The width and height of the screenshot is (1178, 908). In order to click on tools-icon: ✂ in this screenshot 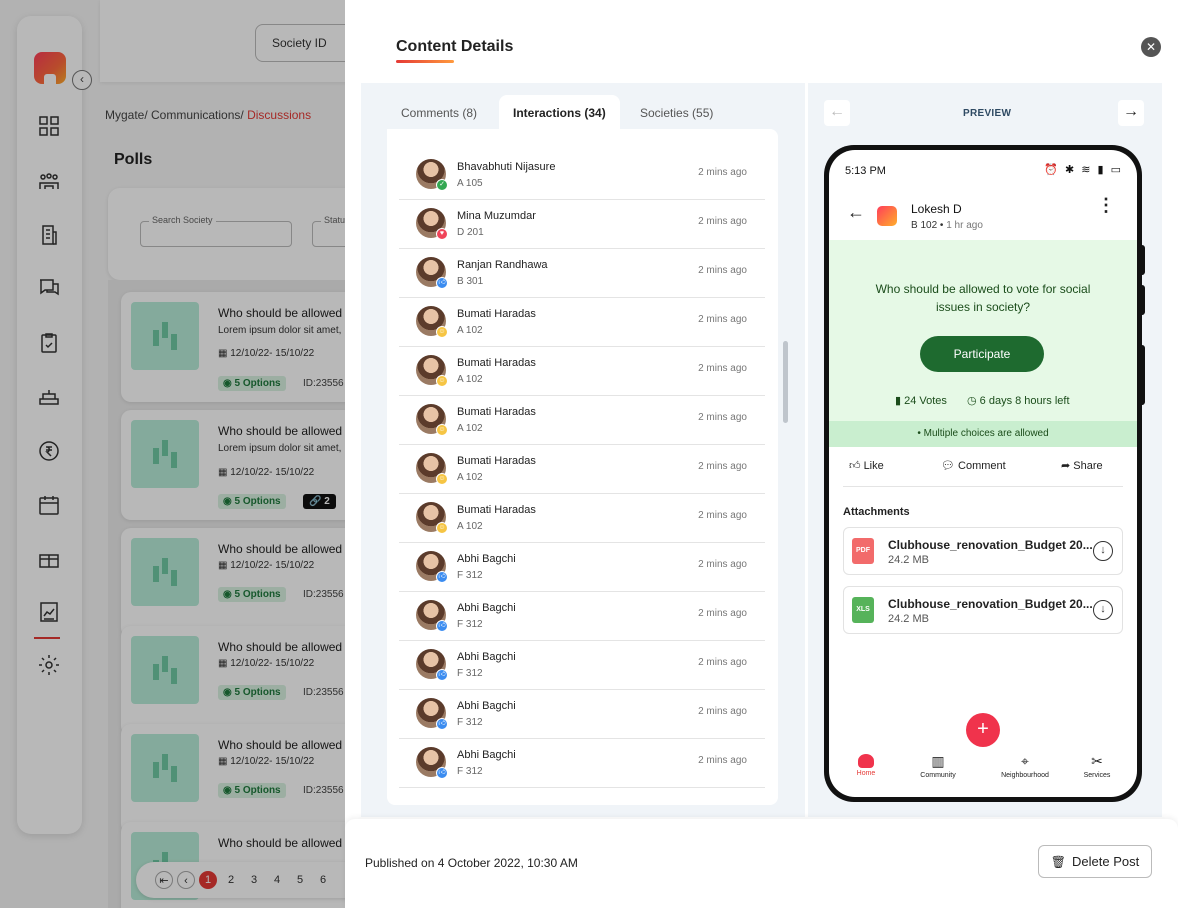, I will do `click(1097, 761)`.